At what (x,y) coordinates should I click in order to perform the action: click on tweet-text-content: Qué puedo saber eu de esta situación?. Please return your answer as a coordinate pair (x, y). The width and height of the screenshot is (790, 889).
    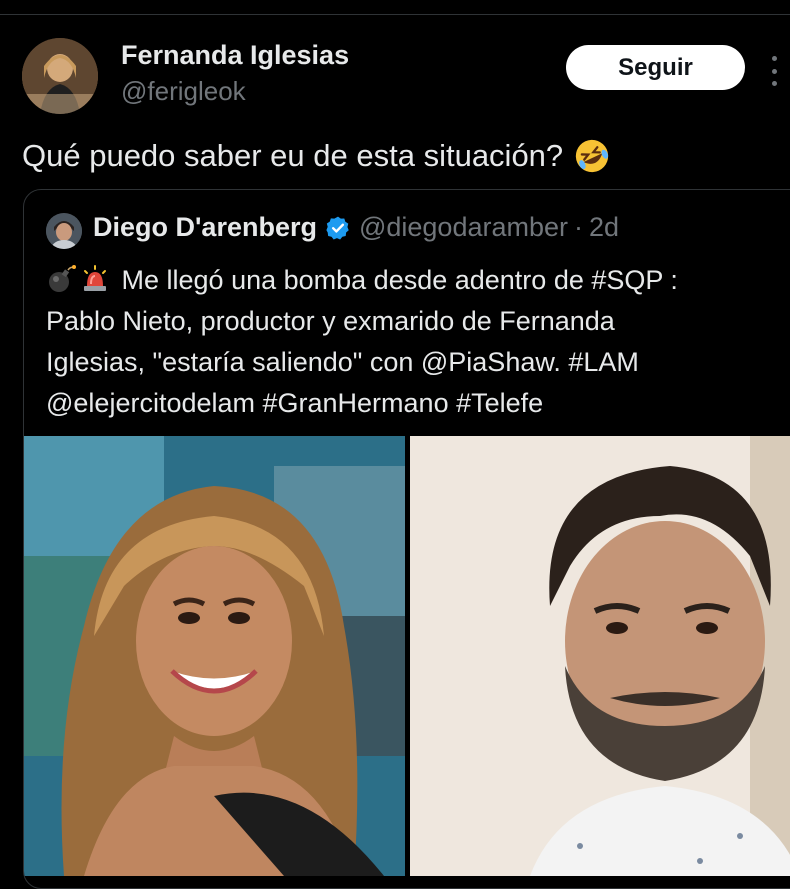
    Looking at the image, I should click on (293, 155).